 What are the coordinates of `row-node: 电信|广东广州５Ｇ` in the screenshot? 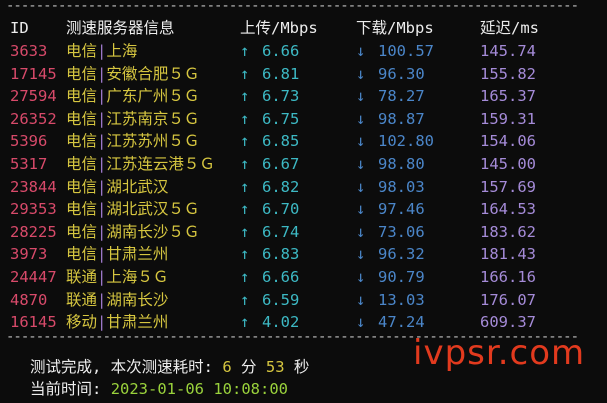 It's located at (132, 96).